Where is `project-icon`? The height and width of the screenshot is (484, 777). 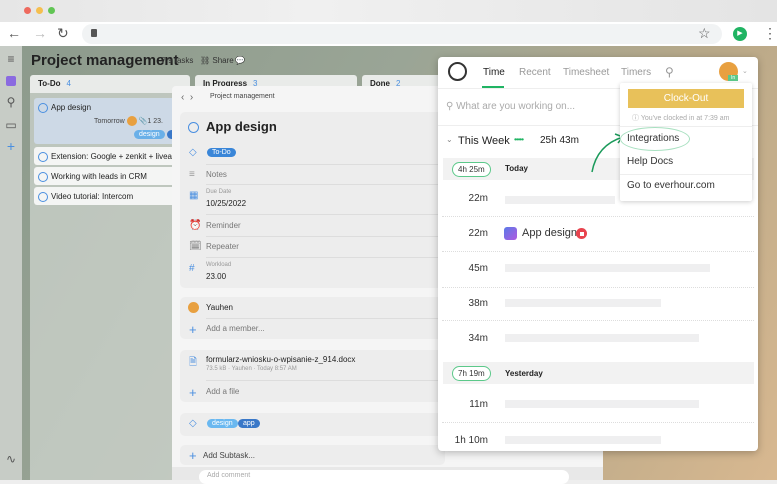
project-icon is located at coordinates (11, 81).